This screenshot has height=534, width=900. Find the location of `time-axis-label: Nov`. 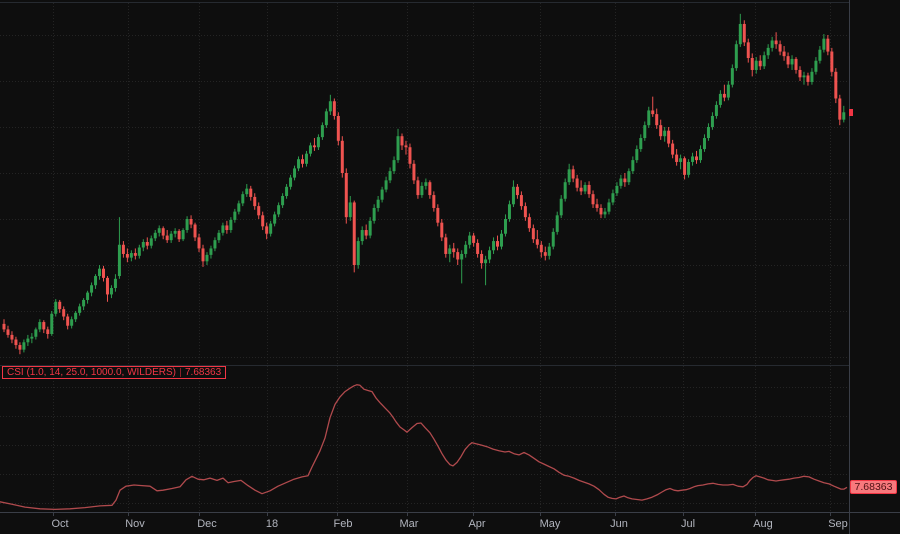

time-axis-label: Nov is located at coordinates (135, 524).